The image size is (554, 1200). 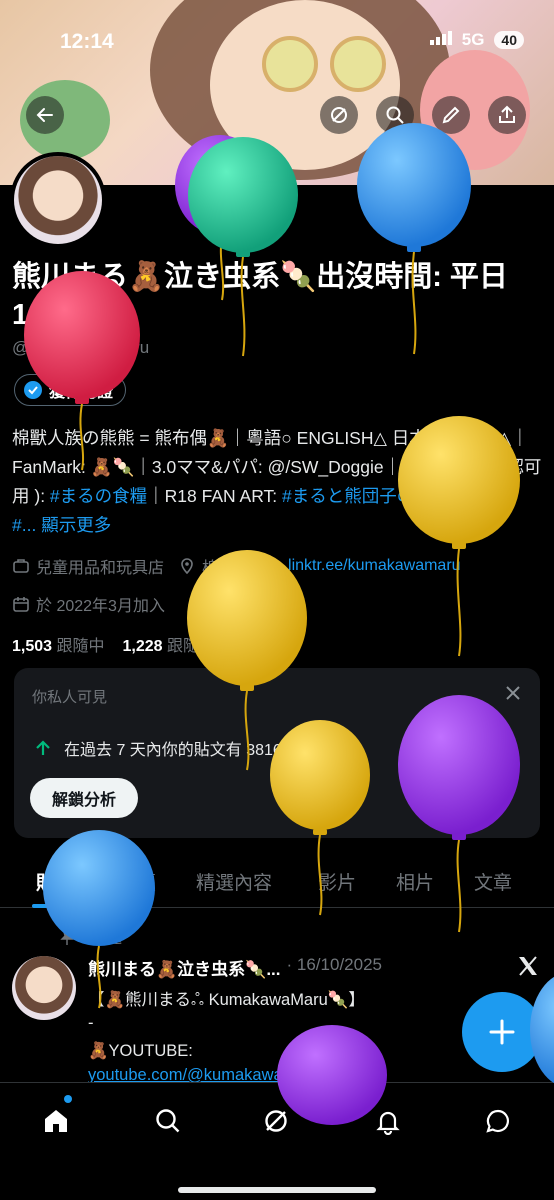 I want to click on post-header: 熊川まる🧸泣き虫系🍡... · 16/10/2025, so click(x=235, y=967).